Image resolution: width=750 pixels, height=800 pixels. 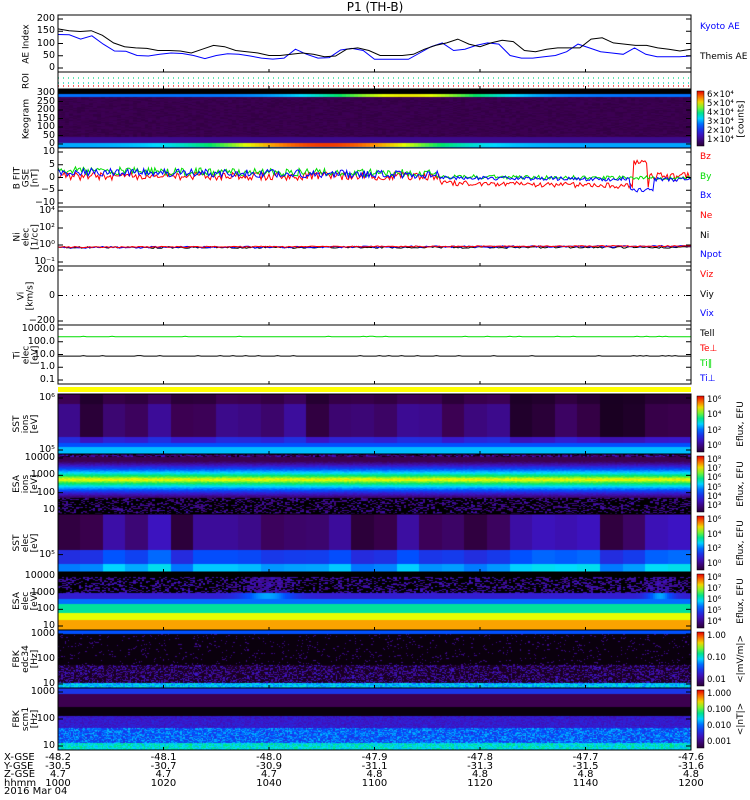 What do you see at coordinates (39, 457) in the screenshot?
I see `esa_i-ytick-label: 10000` at bounding box center [39, 457].